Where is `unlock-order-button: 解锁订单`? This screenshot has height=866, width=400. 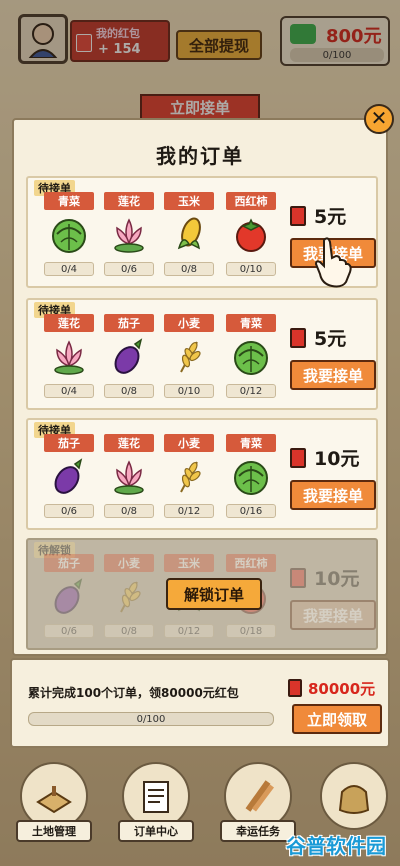
unlock-order-button: 解锁订单 is located at coordinates (214, 594).